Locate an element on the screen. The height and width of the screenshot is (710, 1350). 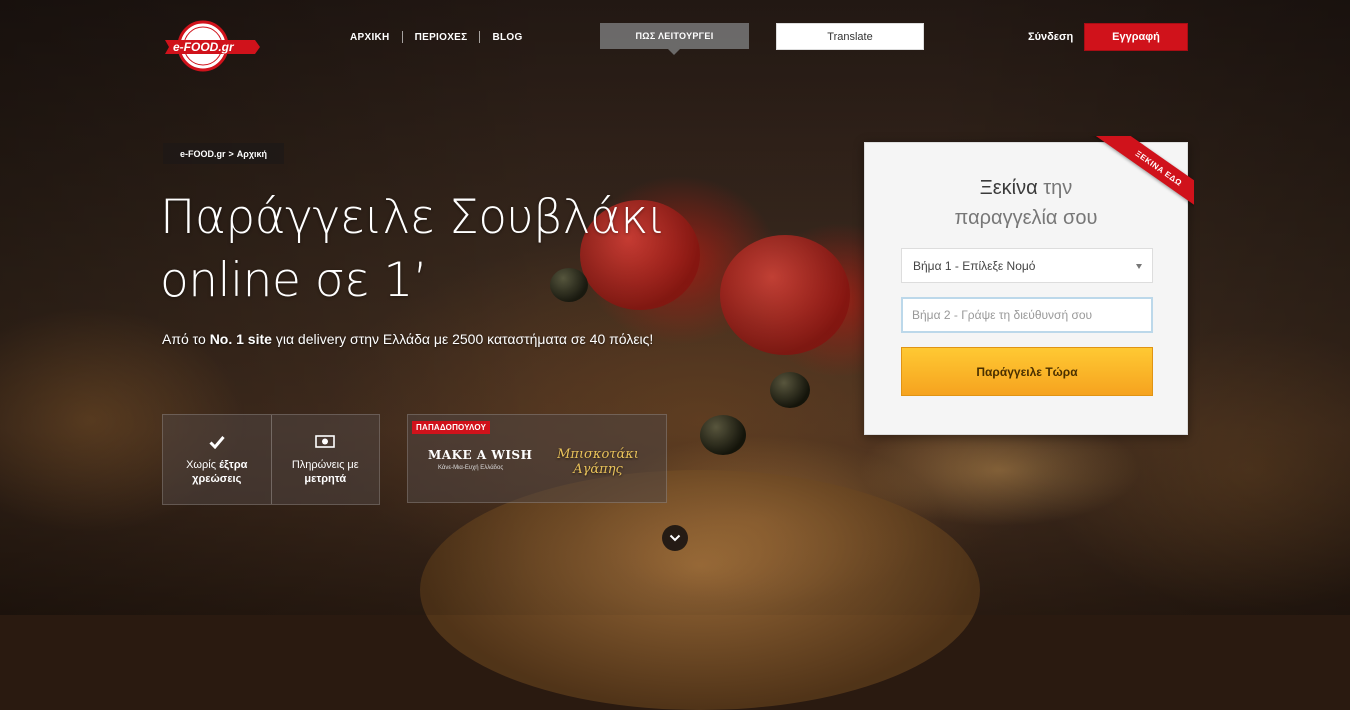
register-button: Εγγραφή is located at coordinates (1136, 37).